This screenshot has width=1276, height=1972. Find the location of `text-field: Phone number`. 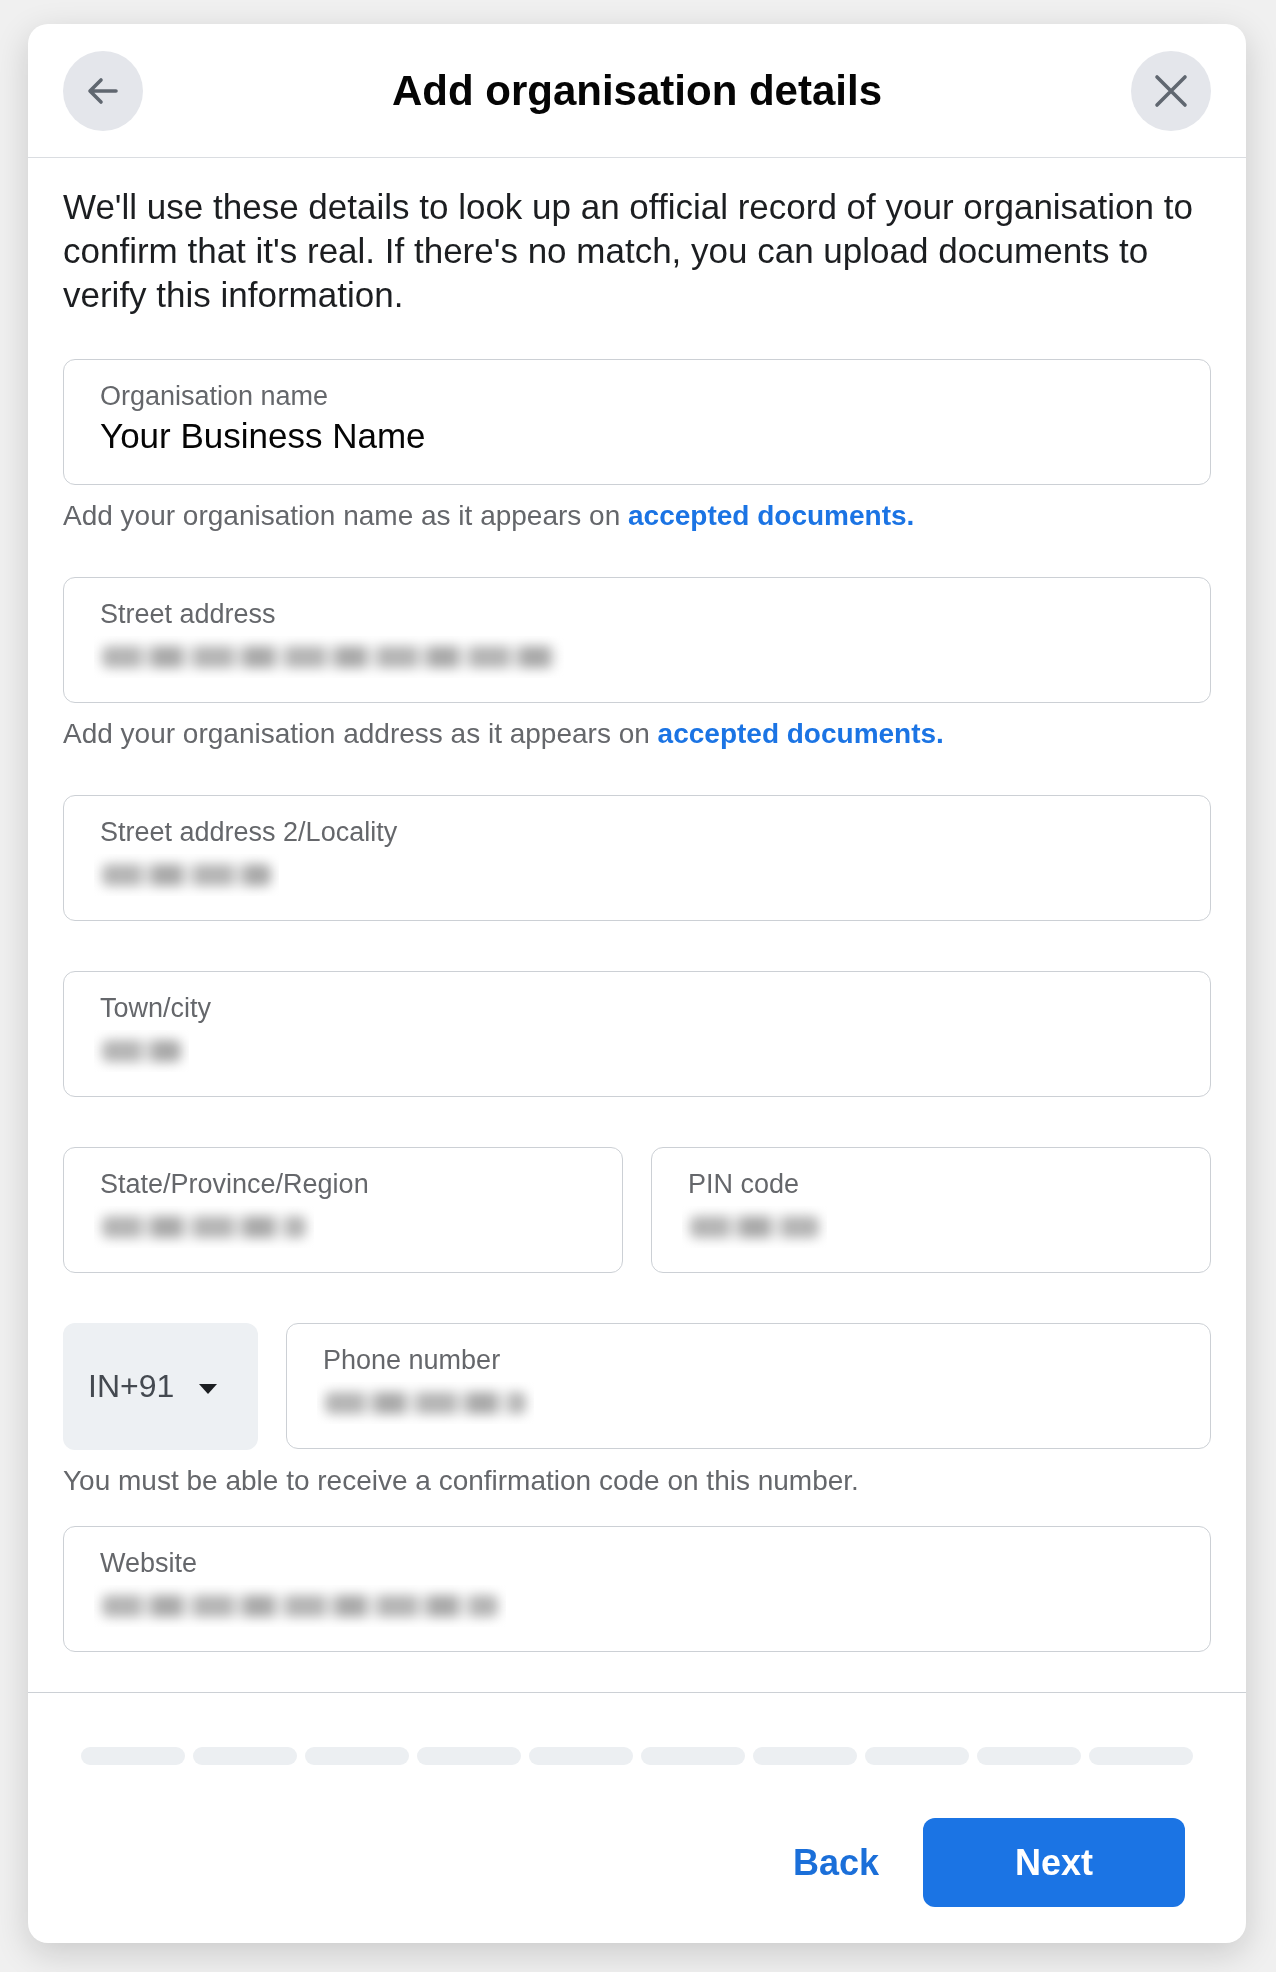

text-field: Phone number is located at coordinates (748, 1386).